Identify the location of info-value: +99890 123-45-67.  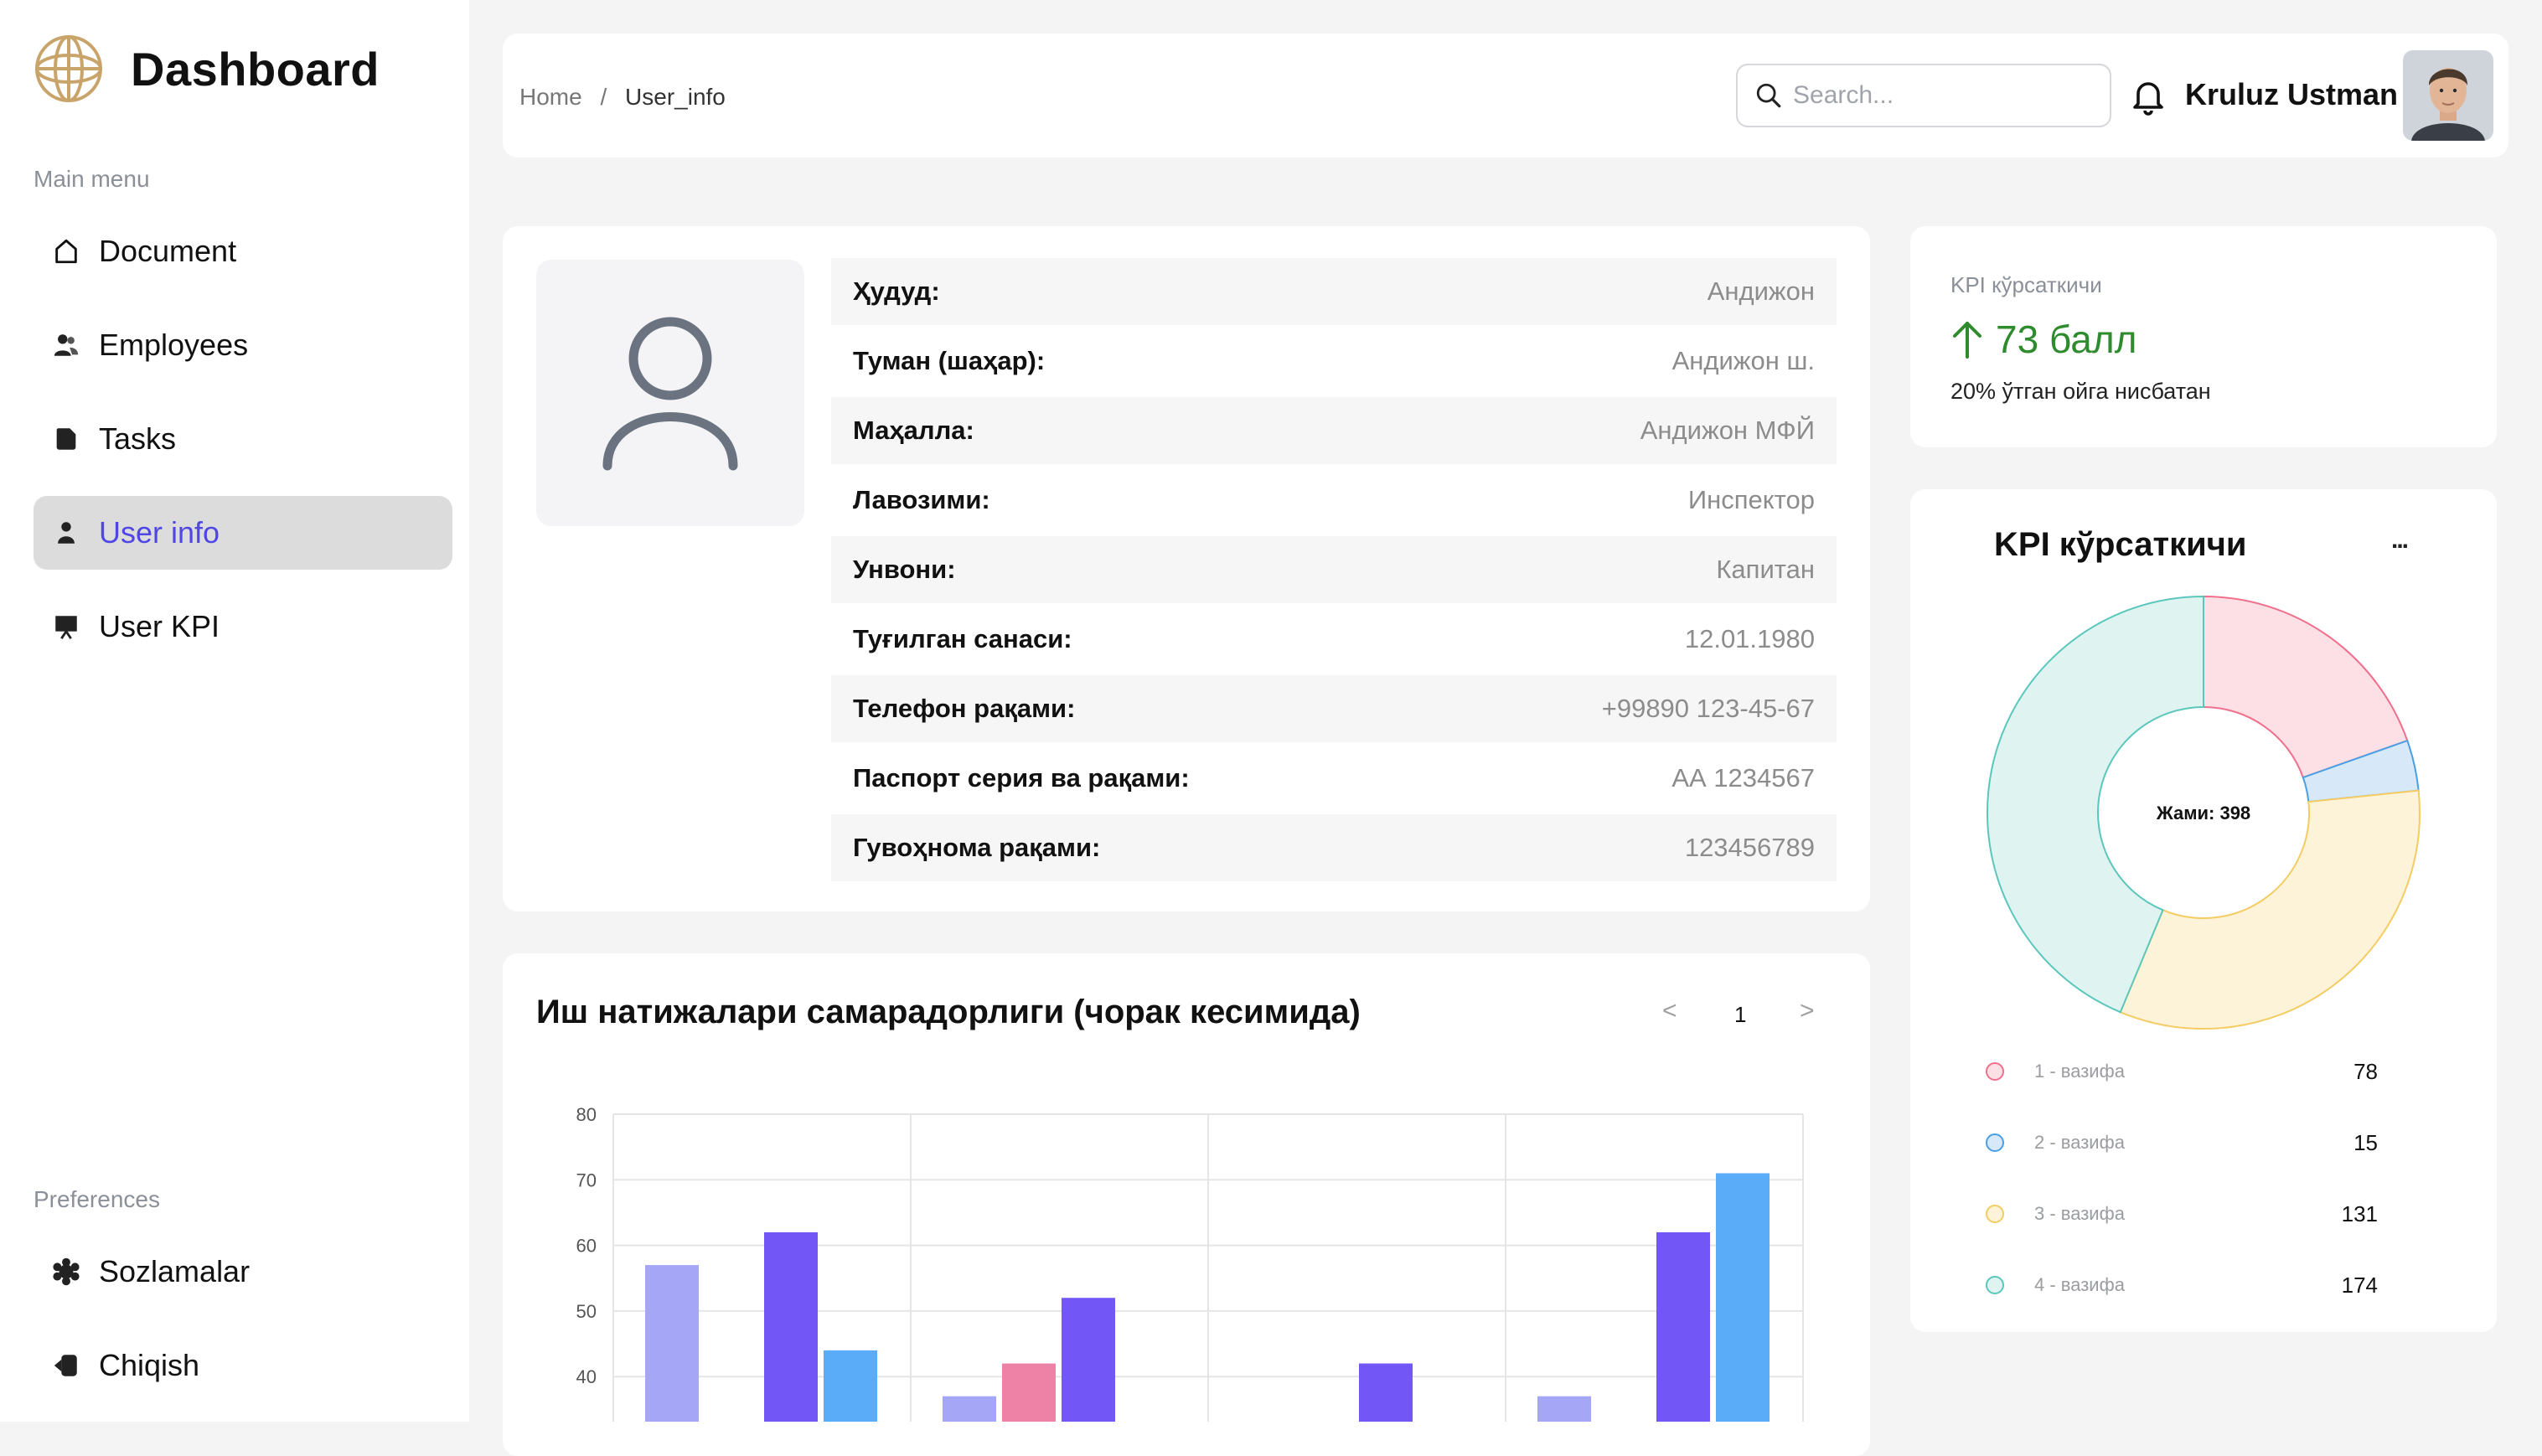
(1708, 708).